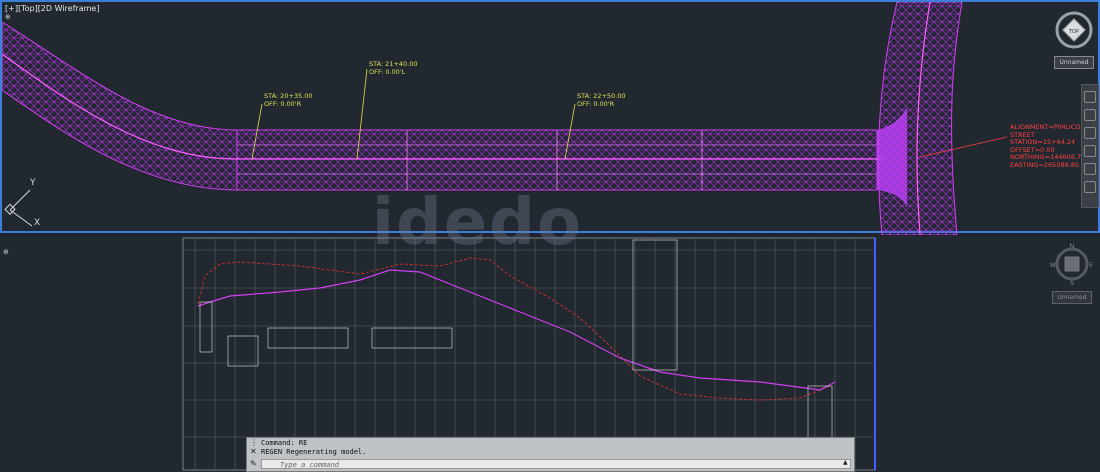 The width and height of the screenshot is (1100, 472). I want to click on grip-icon: ⋮, so click(254, 442).